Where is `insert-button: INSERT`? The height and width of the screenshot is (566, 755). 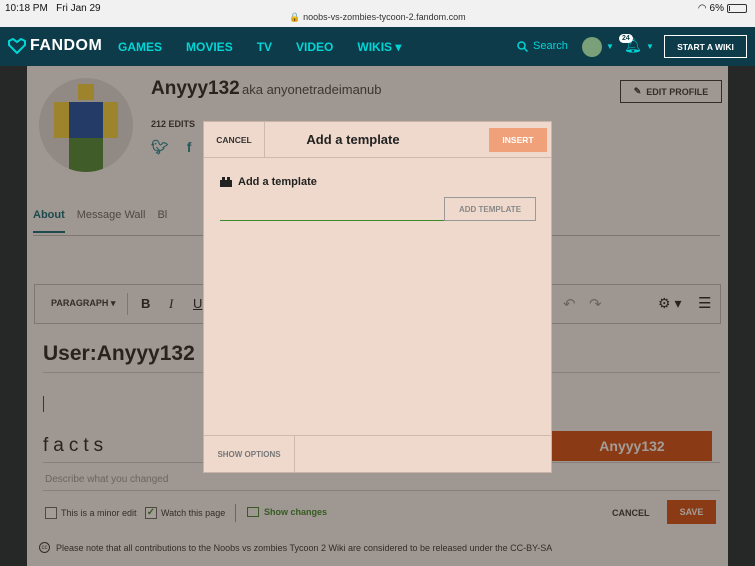 insert-button: INSERT is located at coordinates (518, 140).